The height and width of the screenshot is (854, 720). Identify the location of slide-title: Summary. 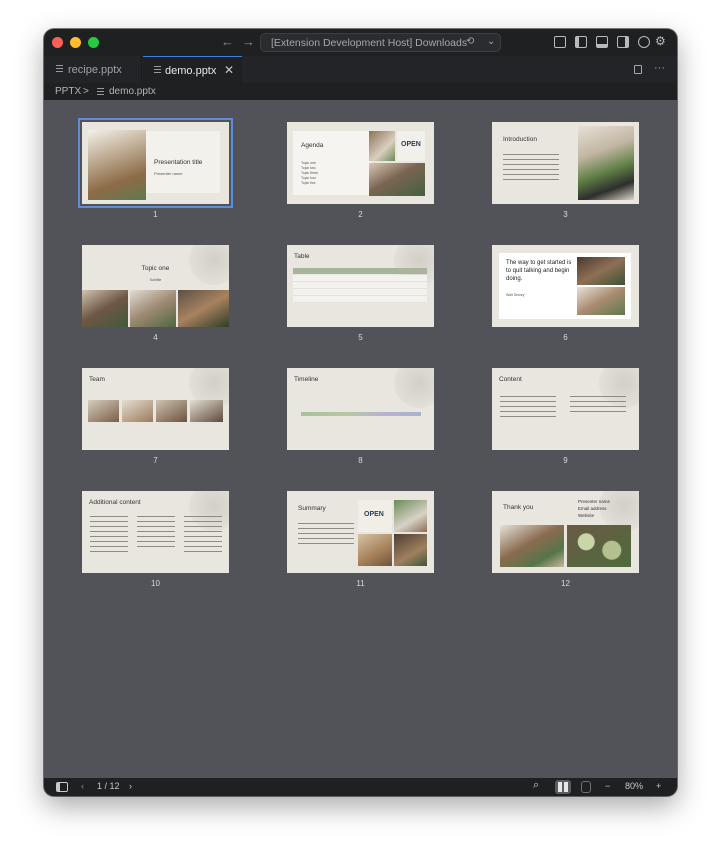
(312, 508).